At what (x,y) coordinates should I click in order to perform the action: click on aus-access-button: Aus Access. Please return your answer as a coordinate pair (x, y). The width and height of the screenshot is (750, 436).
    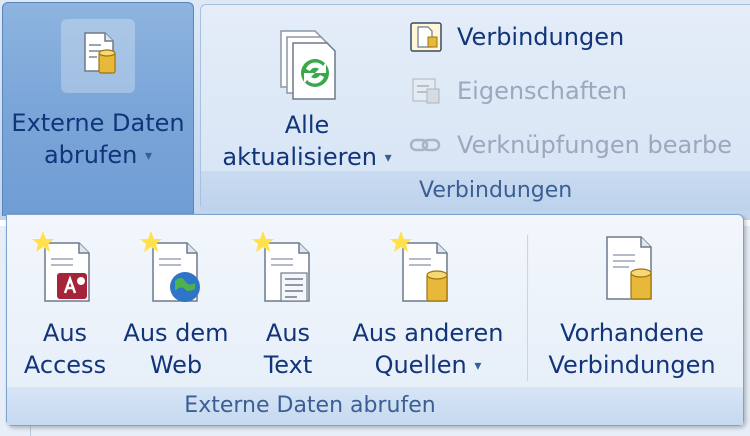
    Looking at the image, I should click on (65, 301).